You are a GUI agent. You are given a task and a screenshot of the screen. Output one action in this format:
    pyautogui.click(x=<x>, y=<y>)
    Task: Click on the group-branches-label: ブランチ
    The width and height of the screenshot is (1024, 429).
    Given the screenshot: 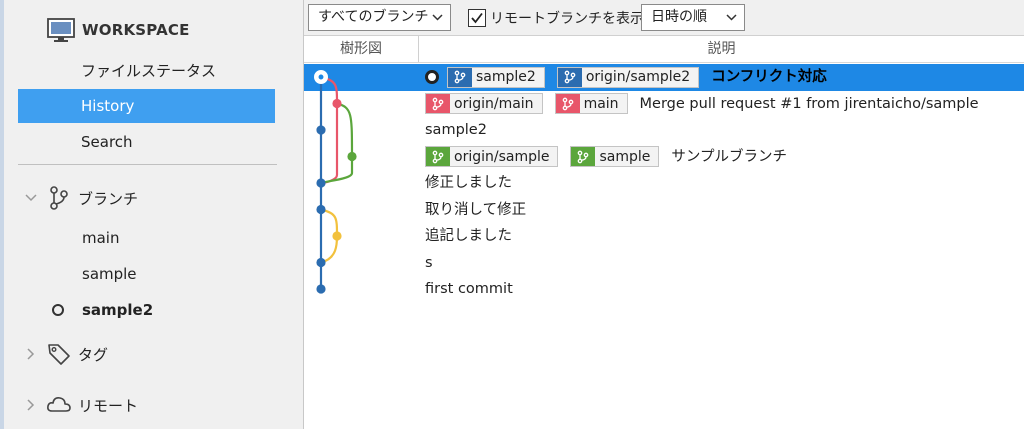 What is the action you would take?
    pyautogui.click(x=108, y=198)
    